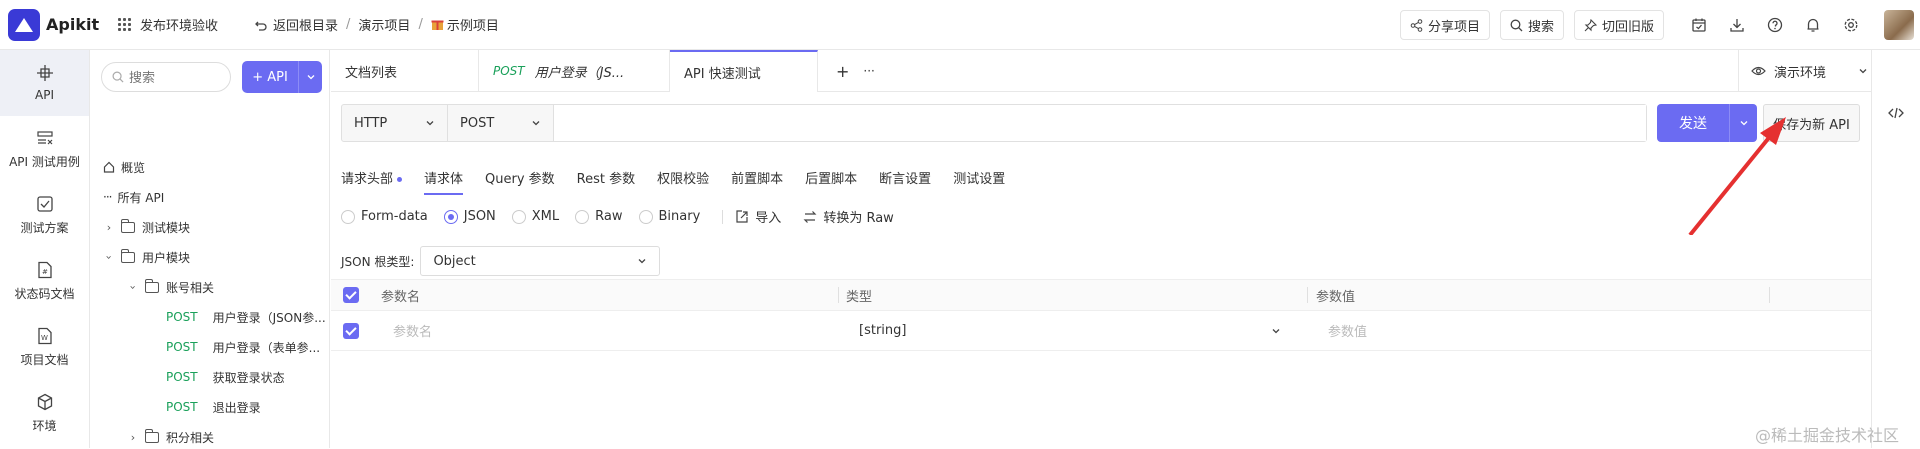 This screenshot has height=449, width=1920. Describe the element at coordinates (282, 77) in the screenshot. I see `add-api-button: + API` at that location.